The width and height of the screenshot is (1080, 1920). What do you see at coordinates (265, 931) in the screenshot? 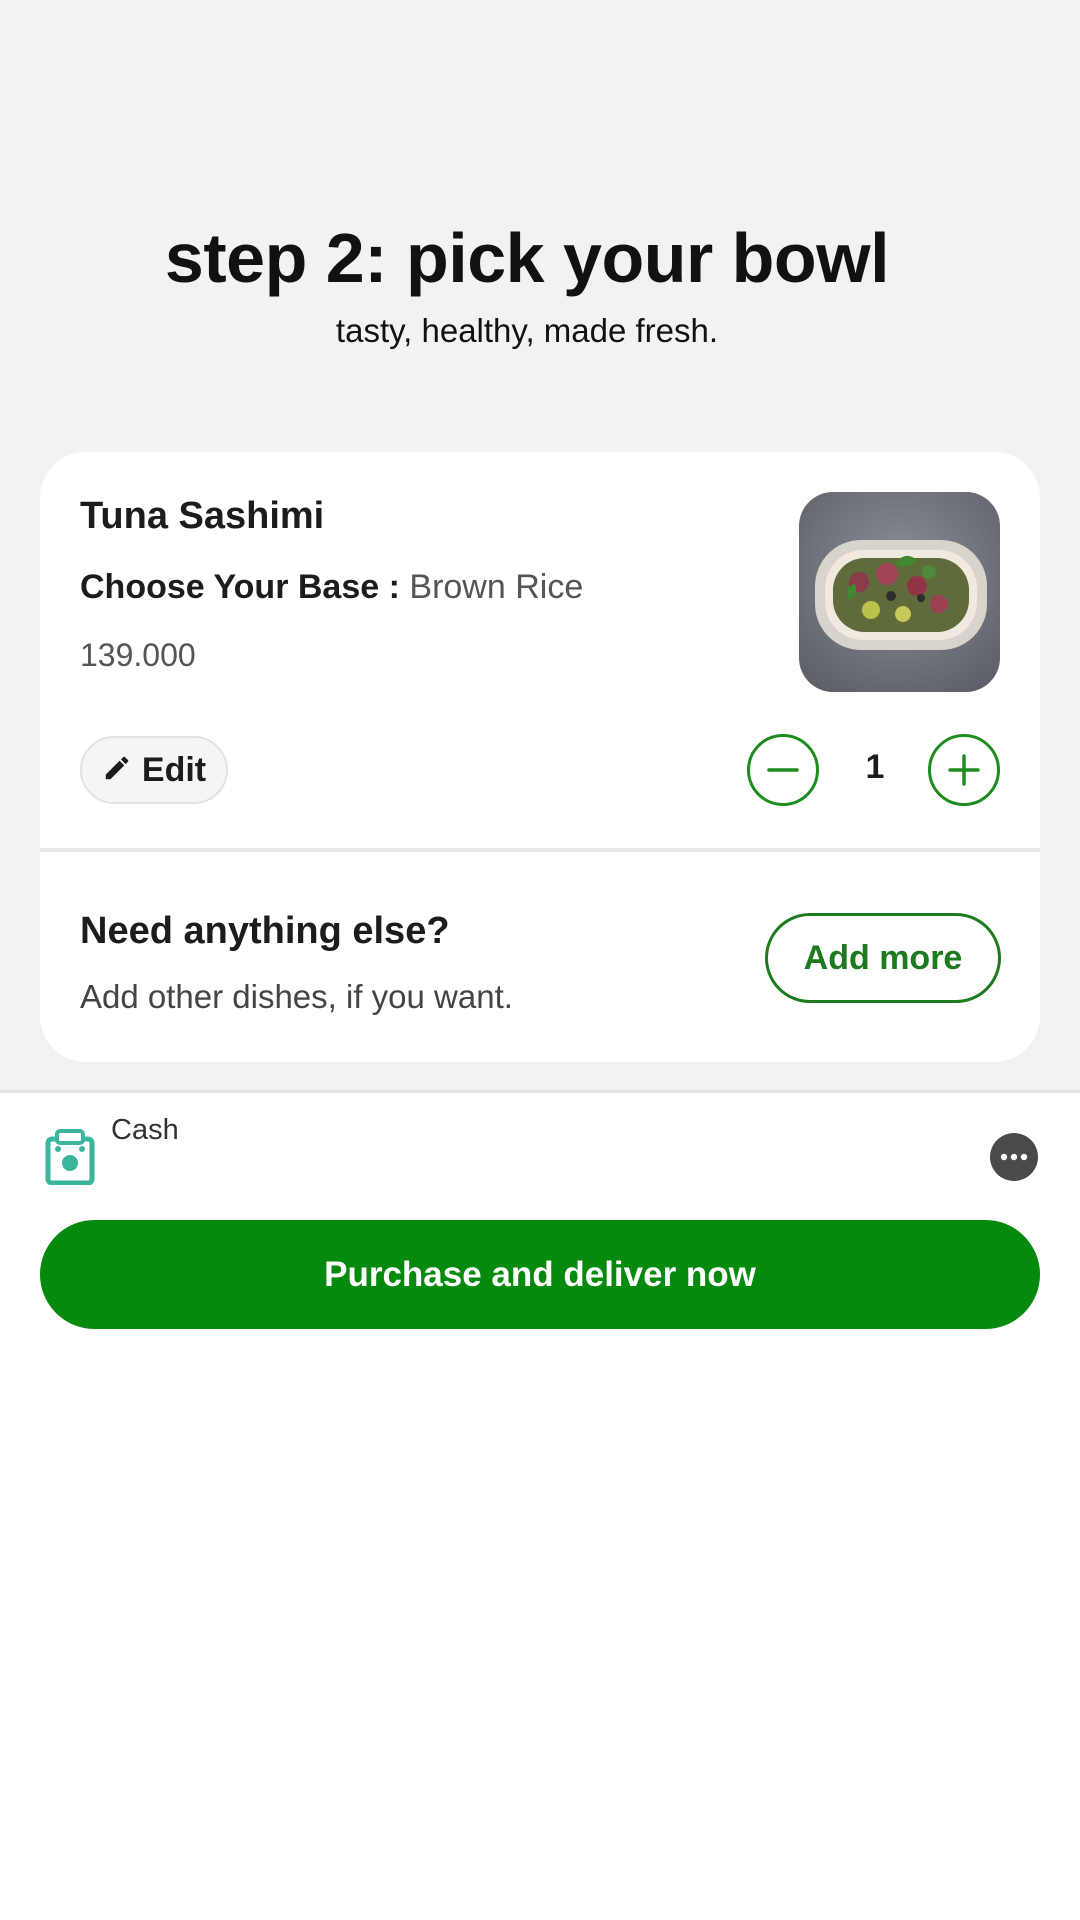
I see `upsell-title: Need anything else?` at bounding box center [265, 931].